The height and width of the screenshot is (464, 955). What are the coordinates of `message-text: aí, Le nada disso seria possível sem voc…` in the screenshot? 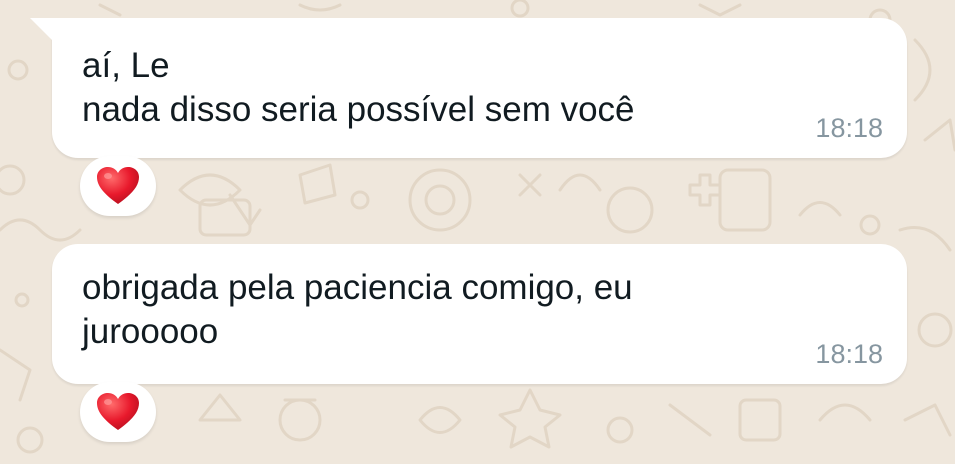 It's located at (358, 87).